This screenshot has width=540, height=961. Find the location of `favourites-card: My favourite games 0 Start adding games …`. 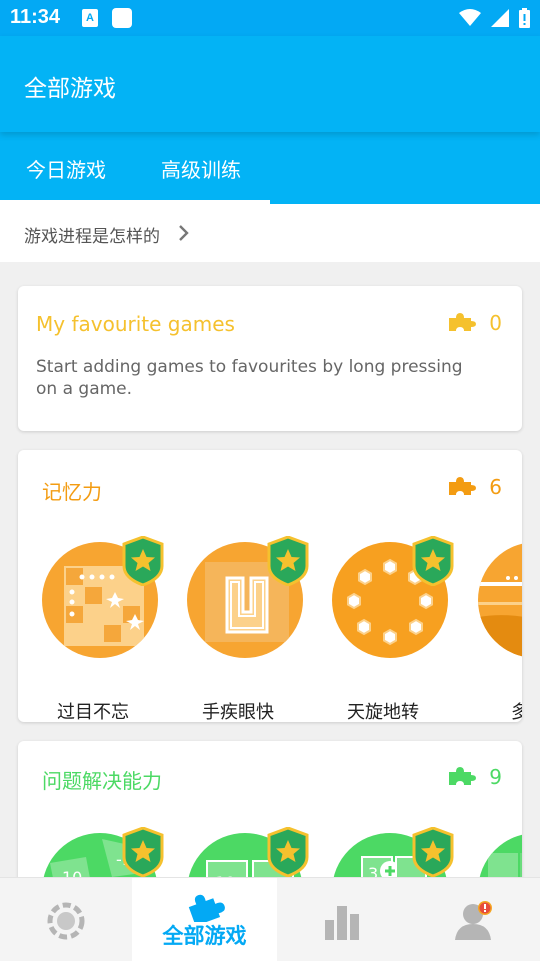

favourites-card: My favourite games 0 Start adding games … is located at coordinates (270, 358).